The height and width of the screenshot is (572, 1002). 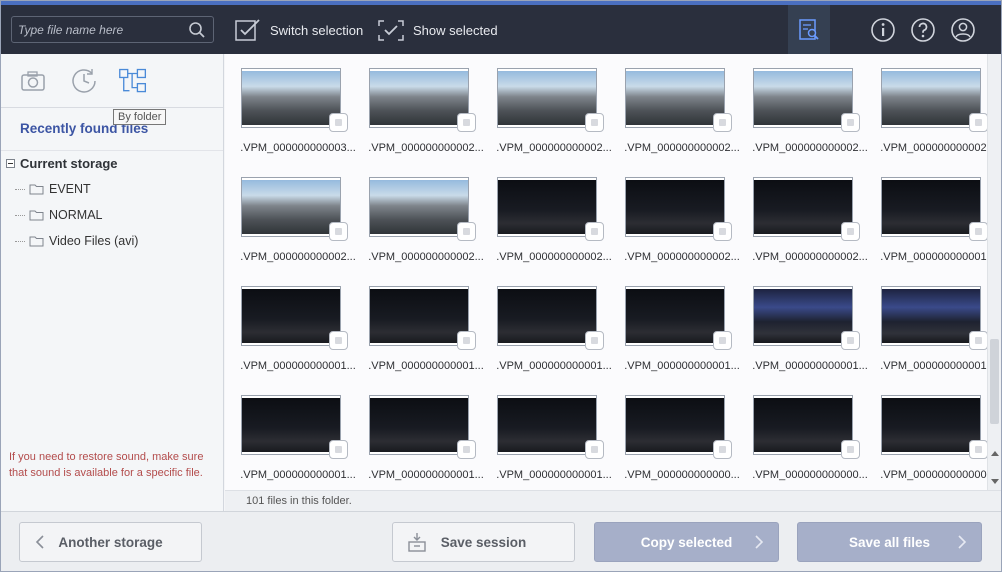 What do you see at coordinates (53, 189) in the screenshot?
I see `tree-item-event: EVENT` at bounding box center [53, 189].